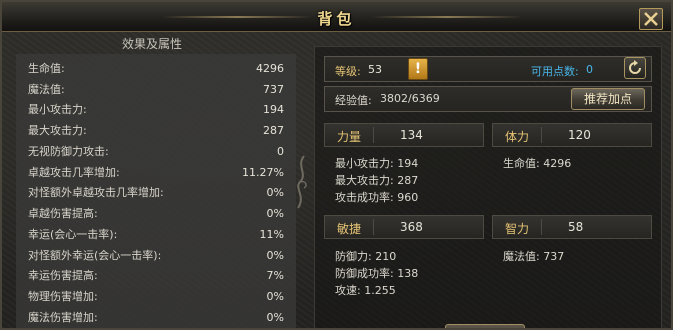  Describe the element at coordinates (608, 99) in the screenshot. I see `recommend-points-button: 推荐加点` at that location.